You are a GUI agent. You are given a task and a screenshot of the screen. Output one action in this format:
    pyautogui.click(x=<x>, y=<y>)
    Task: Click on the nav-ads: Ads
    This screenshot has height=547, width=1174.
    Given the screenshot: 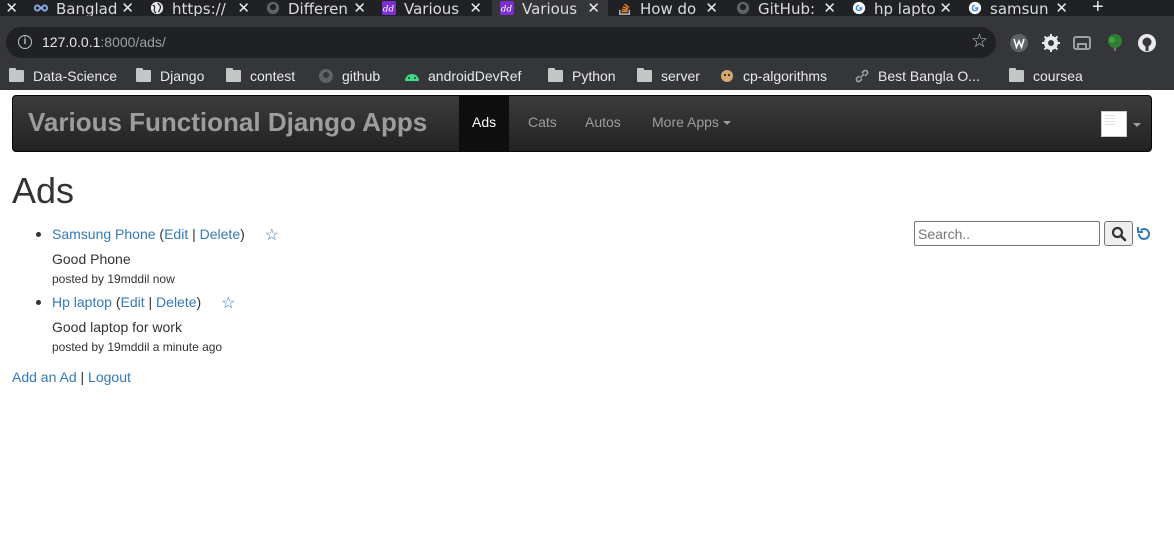 What is the action you would take?
    pyautogui.click(x=484, y=123)
    